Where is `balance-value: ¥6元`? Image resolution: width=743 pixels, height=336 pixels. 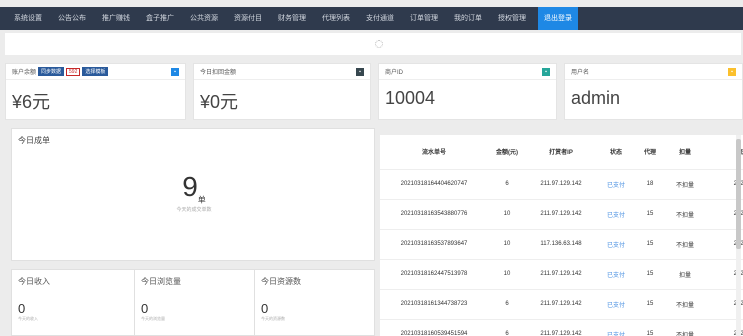 balance-value: ¥6元 is located at coordinates (31, 102).